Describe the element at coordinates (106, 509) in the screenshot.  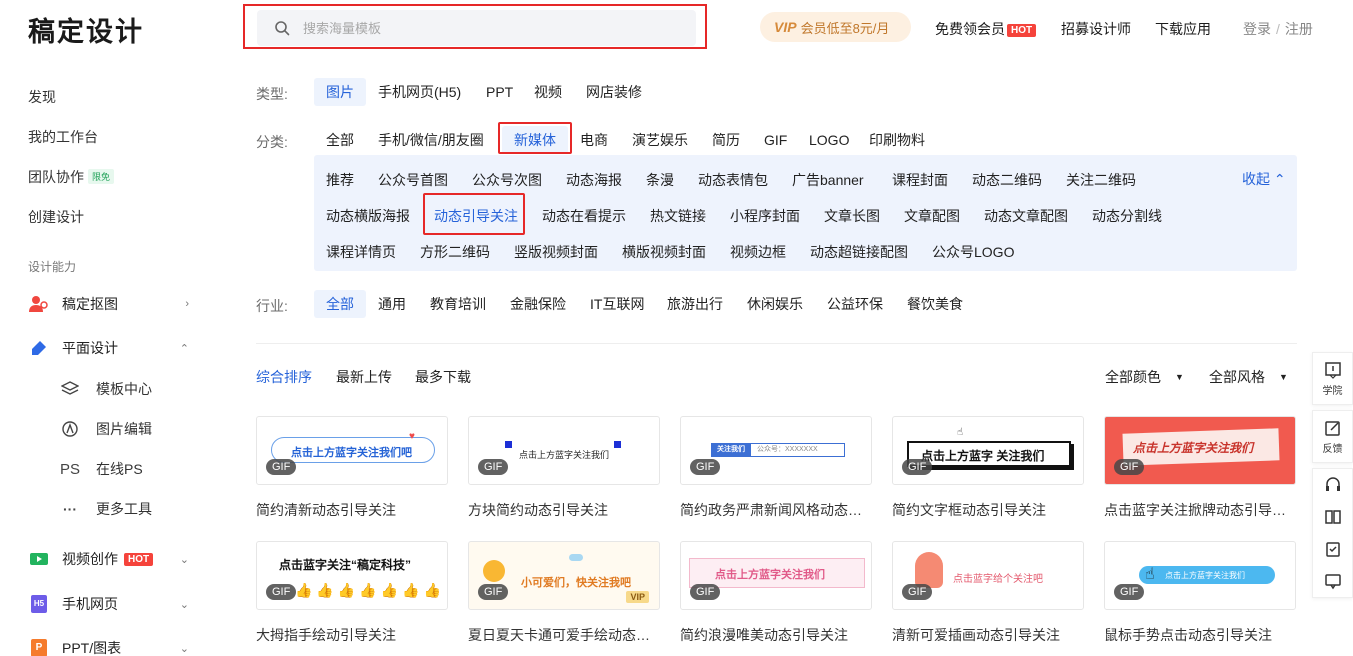
I see `sidebar-sub-more-tools: ··· 更多工具` at that location.